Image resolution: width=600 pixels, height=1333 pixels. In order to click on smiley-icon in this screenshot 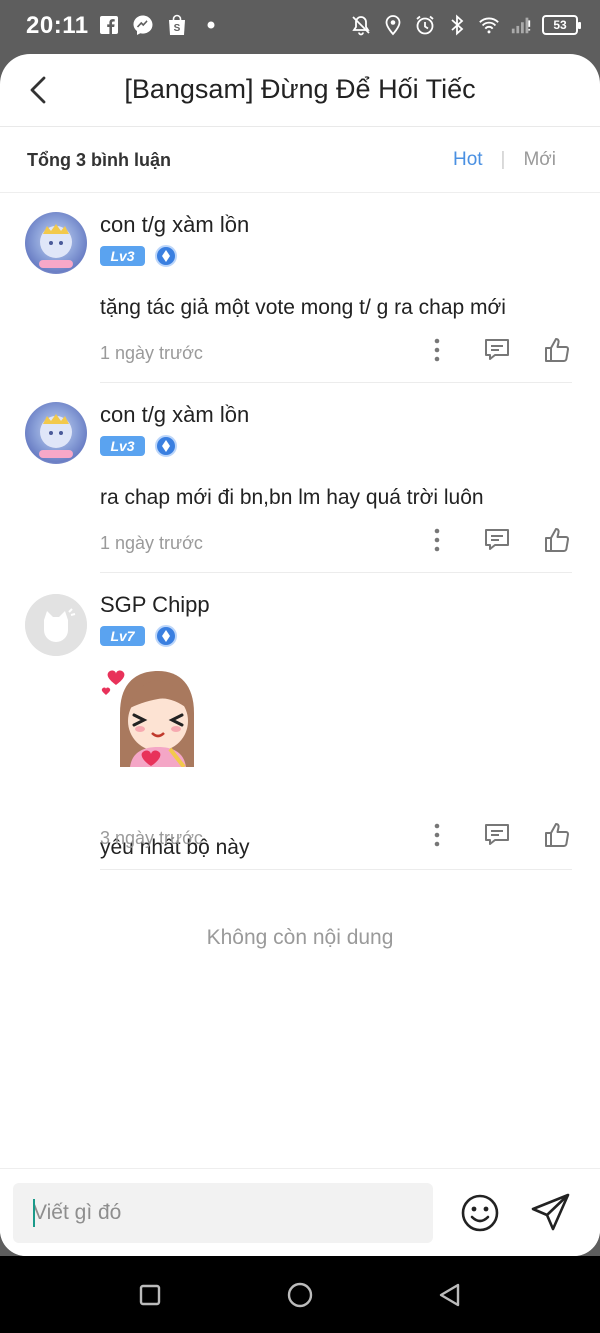, I will do `click(480, 1213)`.